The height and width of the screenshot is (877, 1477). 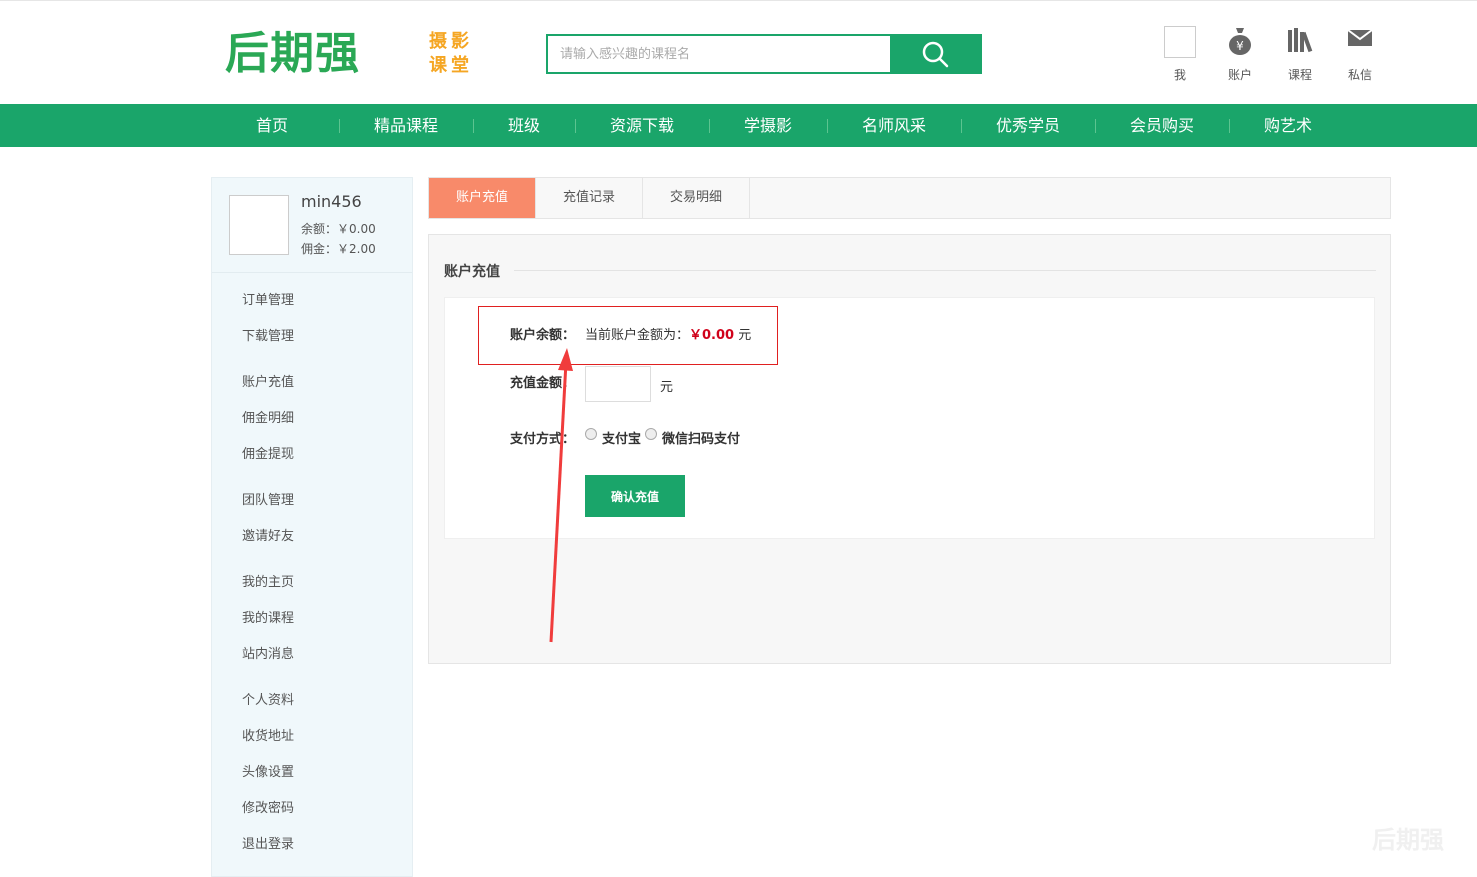 What do you see at coordinates (331, 201) in the screenshot?
I see `user-name: min456` at bounding box center [331, 201].